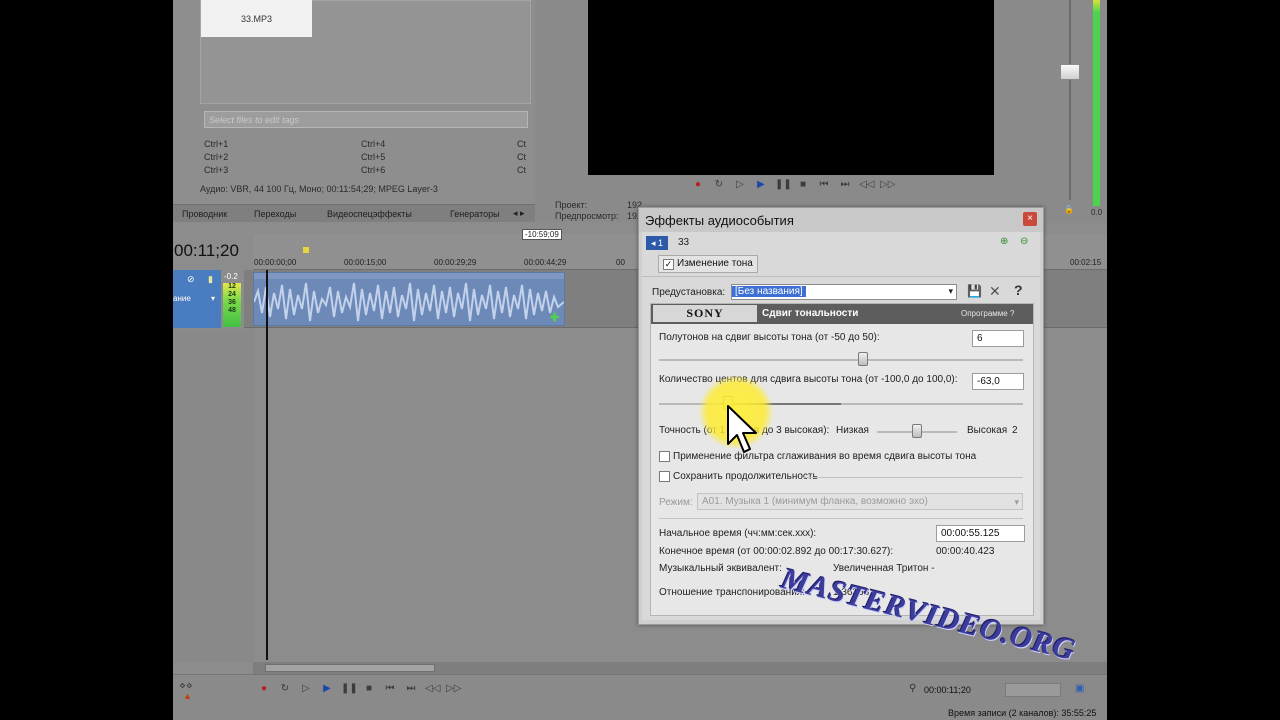  I want to click on delete-preset-icon: ✕, so click(995, 291).